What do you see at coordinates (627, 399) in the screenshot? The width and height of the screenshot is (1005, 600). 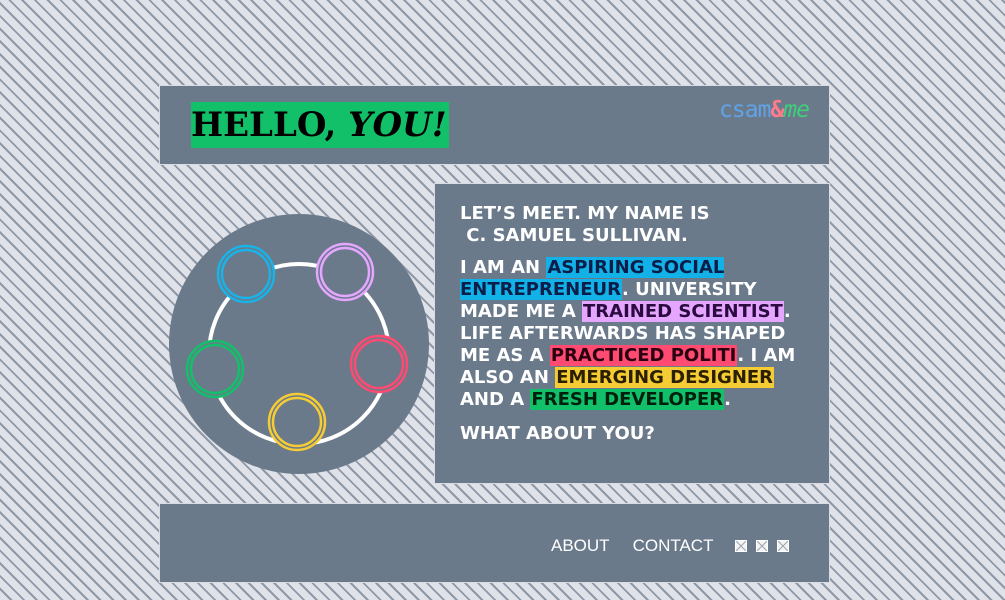 I see `highlight-developer: FRESH DEVELOPER` at bounding box center [627, 399].